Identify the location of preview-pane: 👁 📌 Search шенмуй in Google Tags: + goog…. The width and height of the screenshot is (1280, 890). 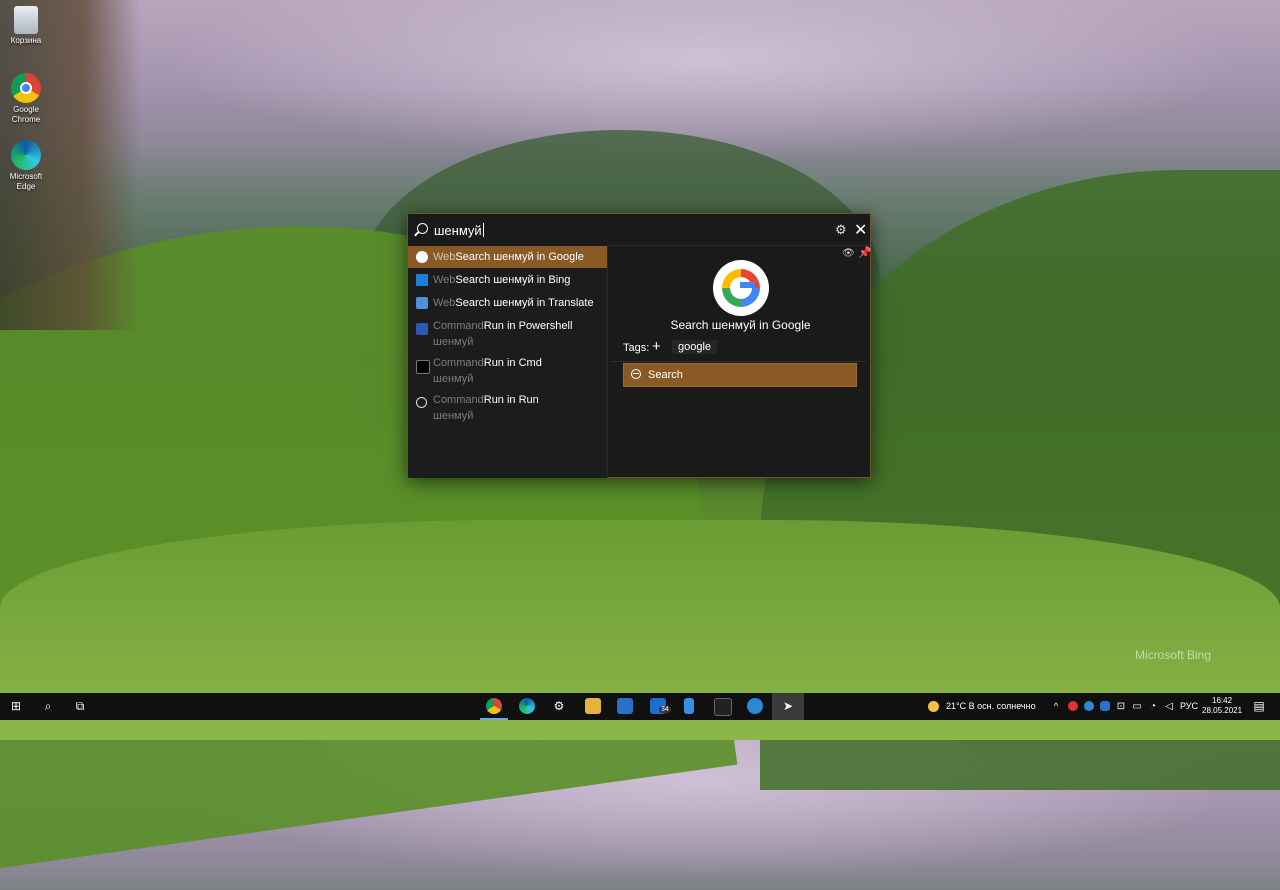
(740, 361).